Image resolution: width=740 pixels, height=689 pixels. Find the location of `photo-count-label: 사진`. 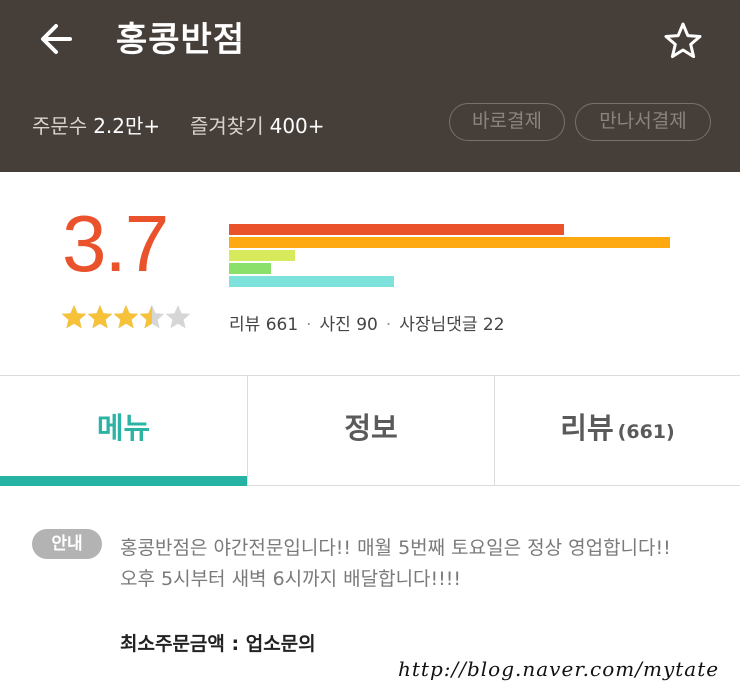

photo-count-label: 사진 is located at coordinates (335, 325).